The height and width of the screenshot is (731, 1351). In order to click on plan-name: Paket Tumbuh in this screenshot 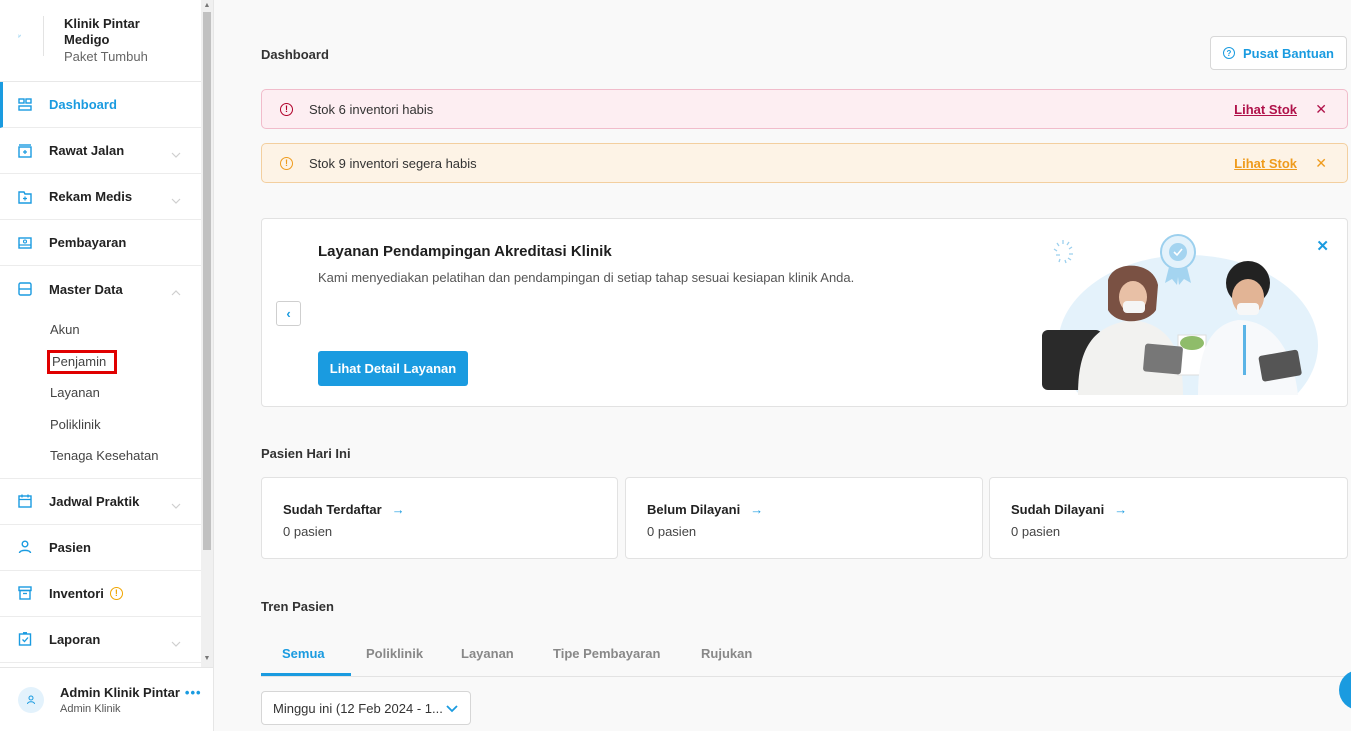, I will do `click(106, 56)`.